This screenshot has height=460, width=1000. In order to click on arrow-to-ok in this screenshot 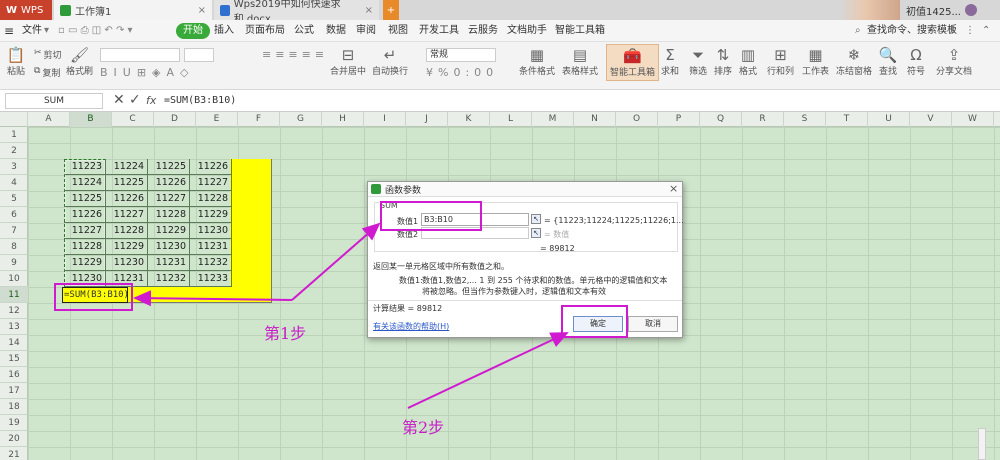, I will do `click(488, 370)`.